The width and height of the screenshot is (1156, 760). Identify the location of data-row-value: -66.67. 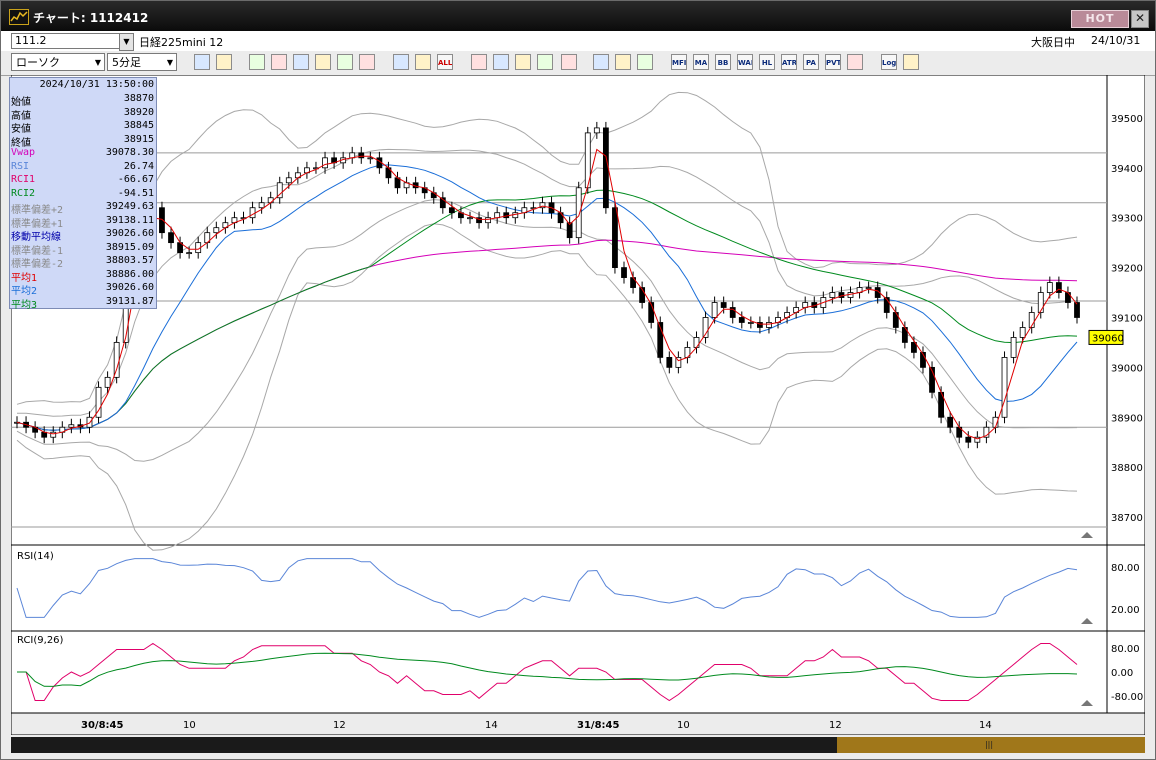
(135, 179).